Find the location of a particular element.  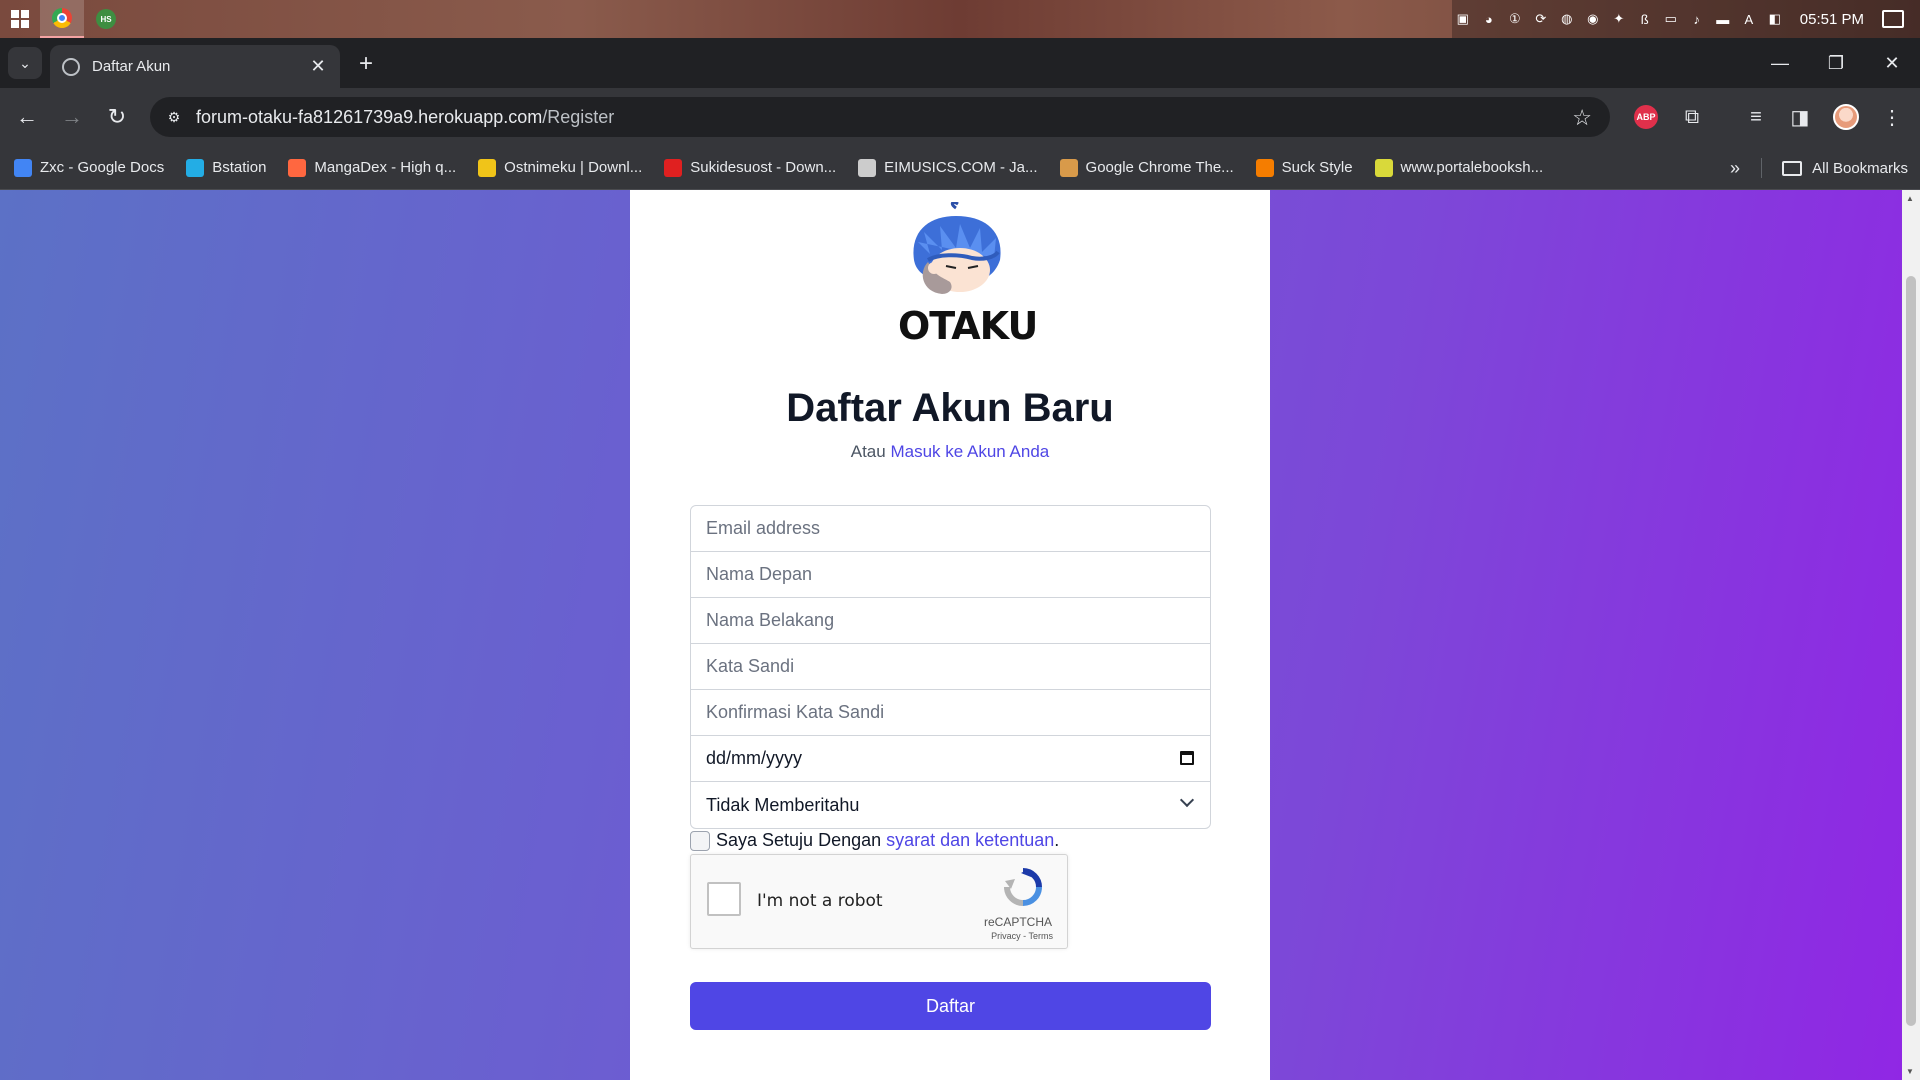

input-language-icon: A is located at coordinates (1749, 19).